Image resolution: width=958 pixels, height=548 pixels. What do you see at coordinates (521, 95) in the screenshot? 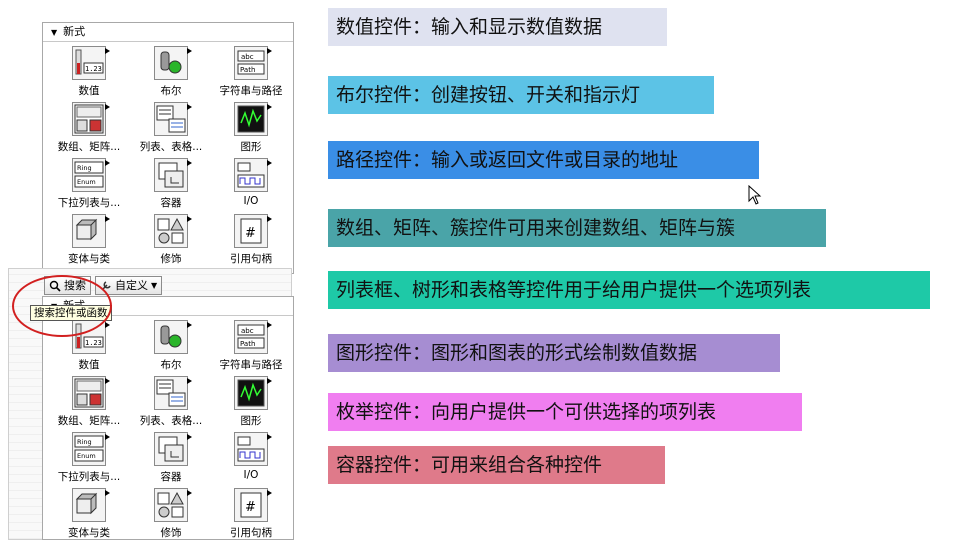
I see `note-boolean-controls: 布尔控件：创建按钮、开关和指示灯` at bounding box center [521, 95].